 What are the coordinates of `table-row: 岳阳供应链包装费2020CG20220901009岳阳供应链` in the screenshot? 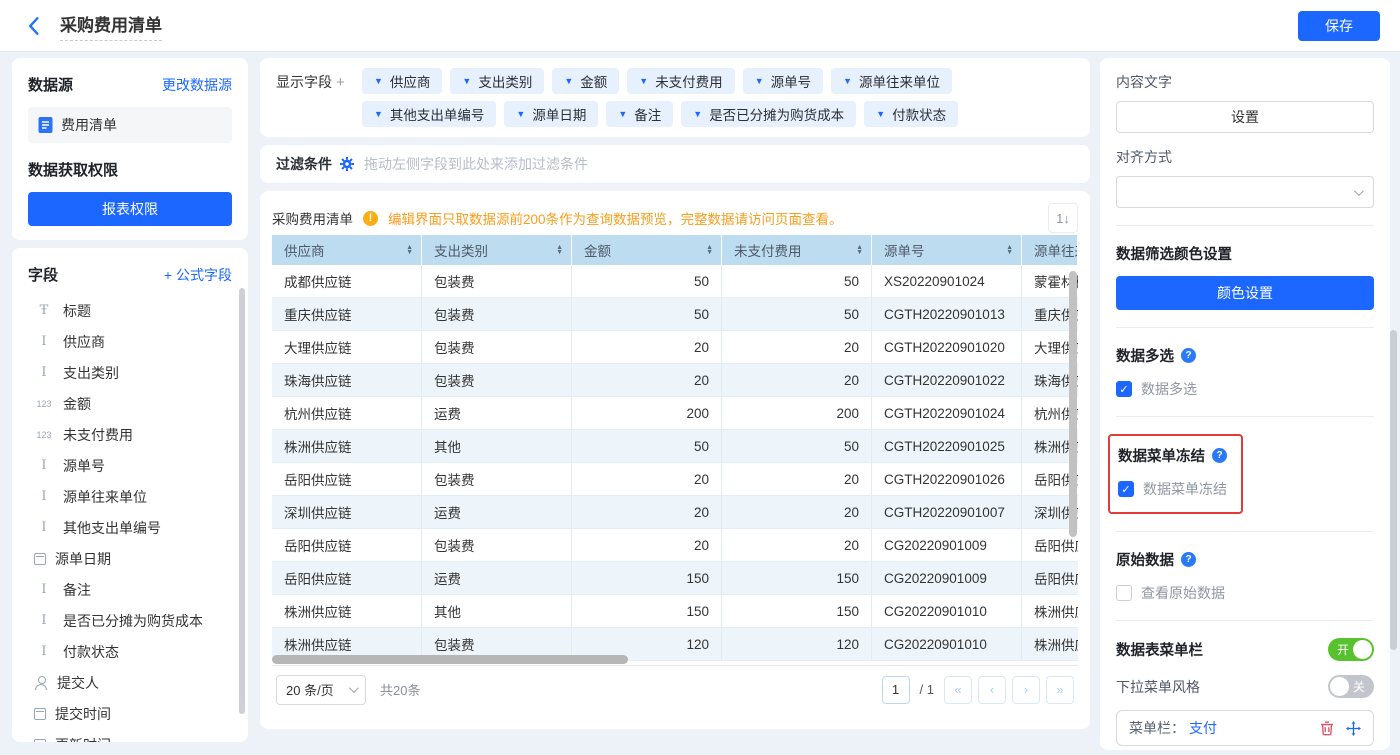 It's located at (675, 545).